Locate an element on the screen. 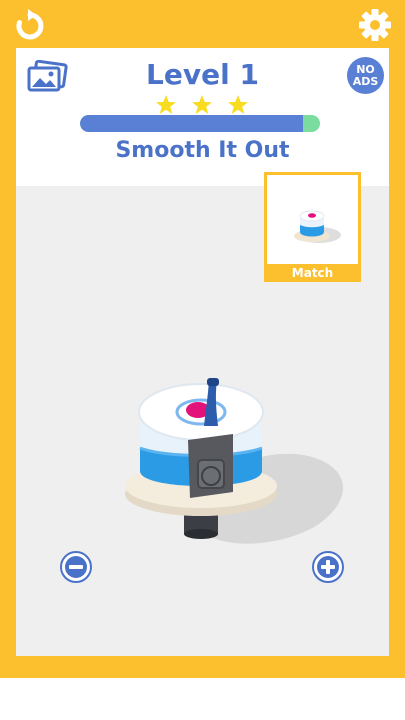 This screenshot has width=405, height=720. level-progress-bar is located at coordinates (200, 123).